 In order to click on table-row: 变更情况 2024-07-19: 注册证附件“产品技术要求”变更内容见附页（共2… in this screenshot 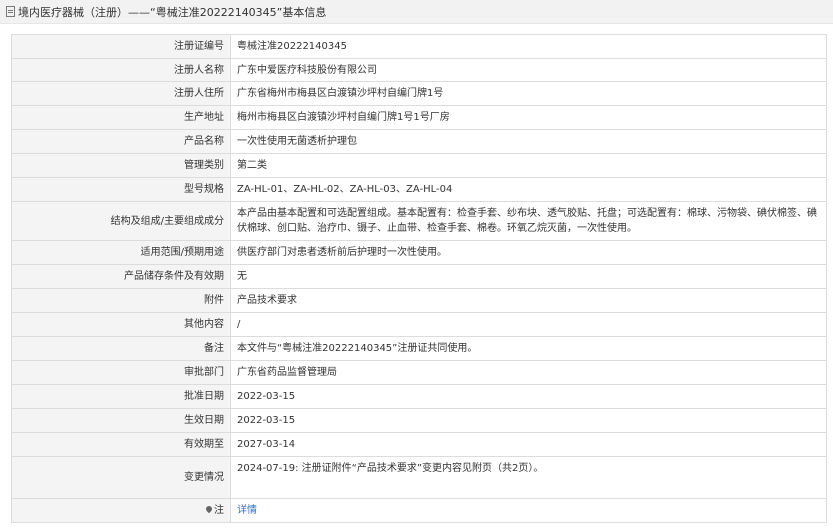, I will do `click(419, 477)`.